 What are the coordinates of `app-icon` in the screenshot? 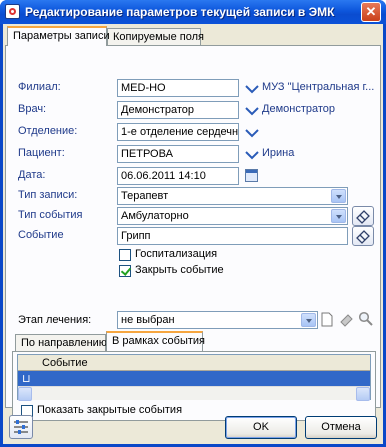 It's located at (12, 11).